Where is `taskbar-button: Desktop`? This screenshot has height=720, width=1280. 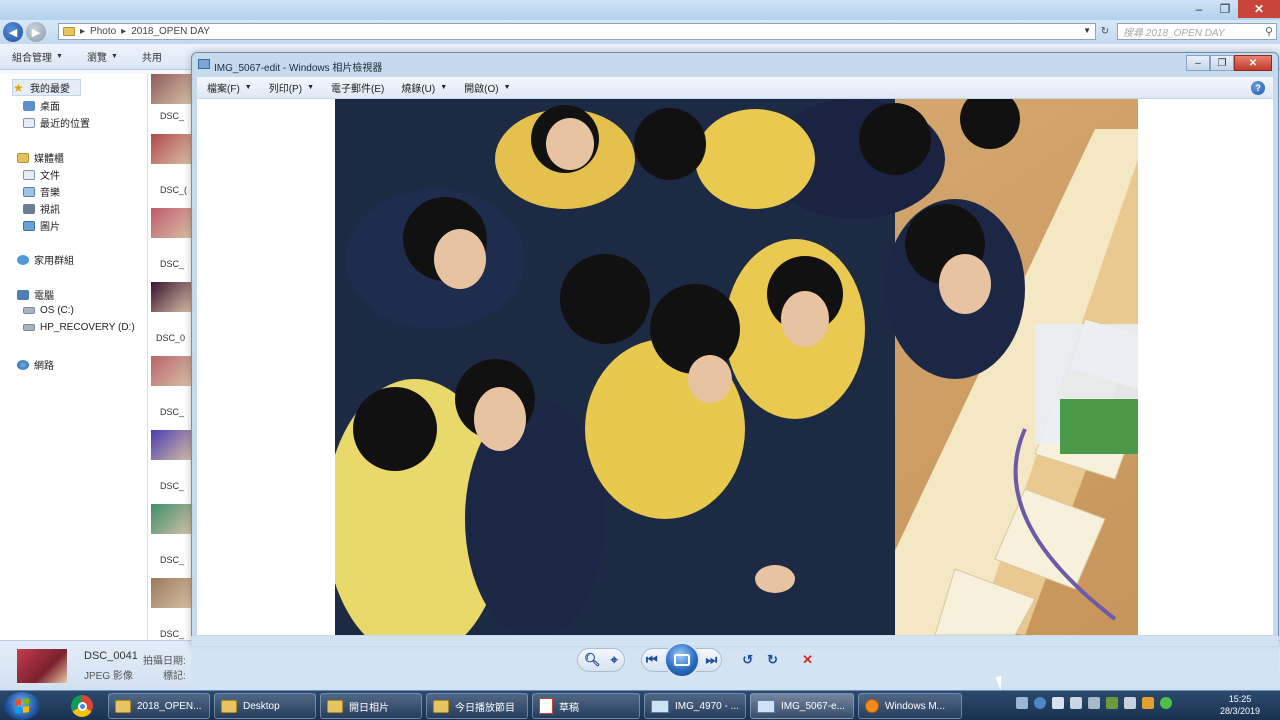 taskbar-button: Desktop is located at coordinates (265, 706).